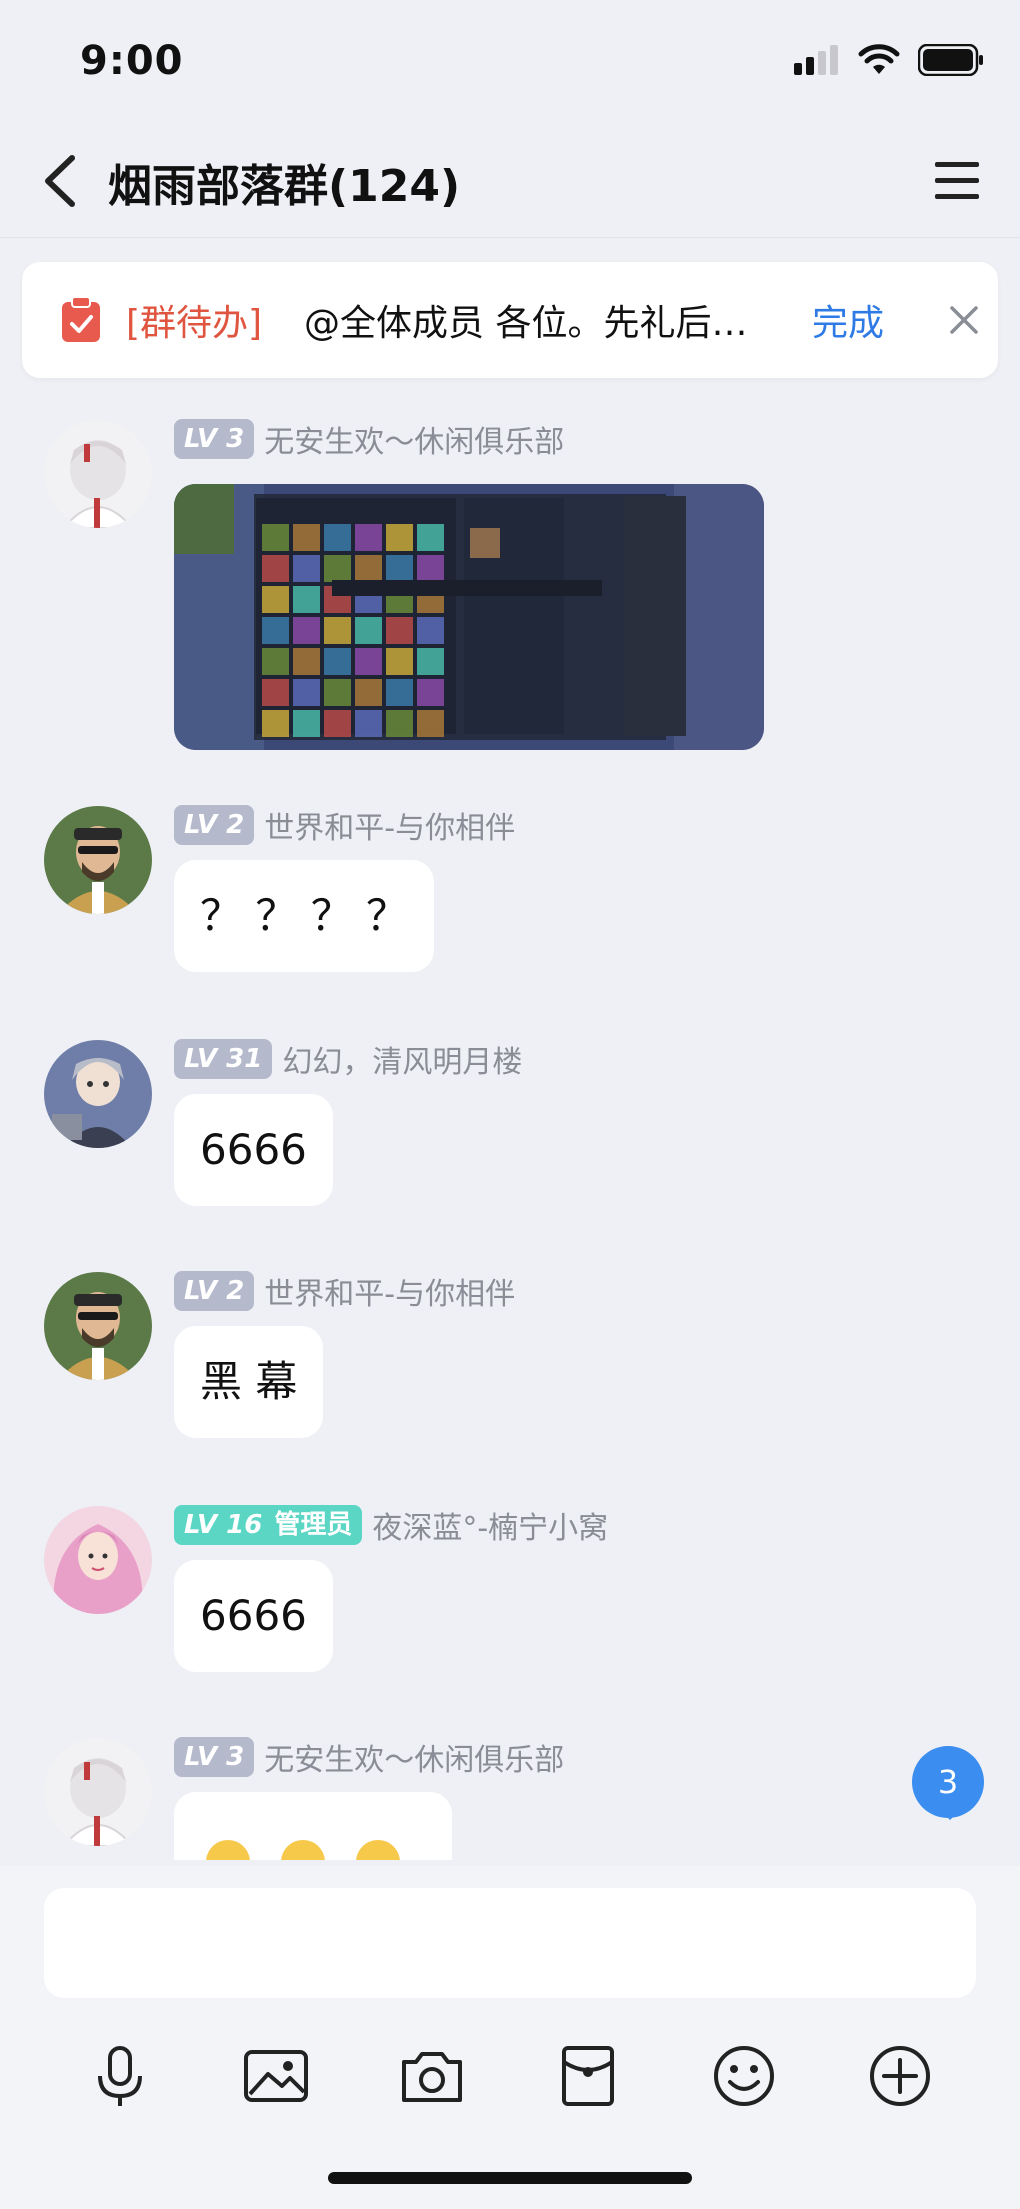 Image resolution: width=1020 pixels, height=2209 pixels. I want to click on status-bar: 9:00, so click(510, 60).